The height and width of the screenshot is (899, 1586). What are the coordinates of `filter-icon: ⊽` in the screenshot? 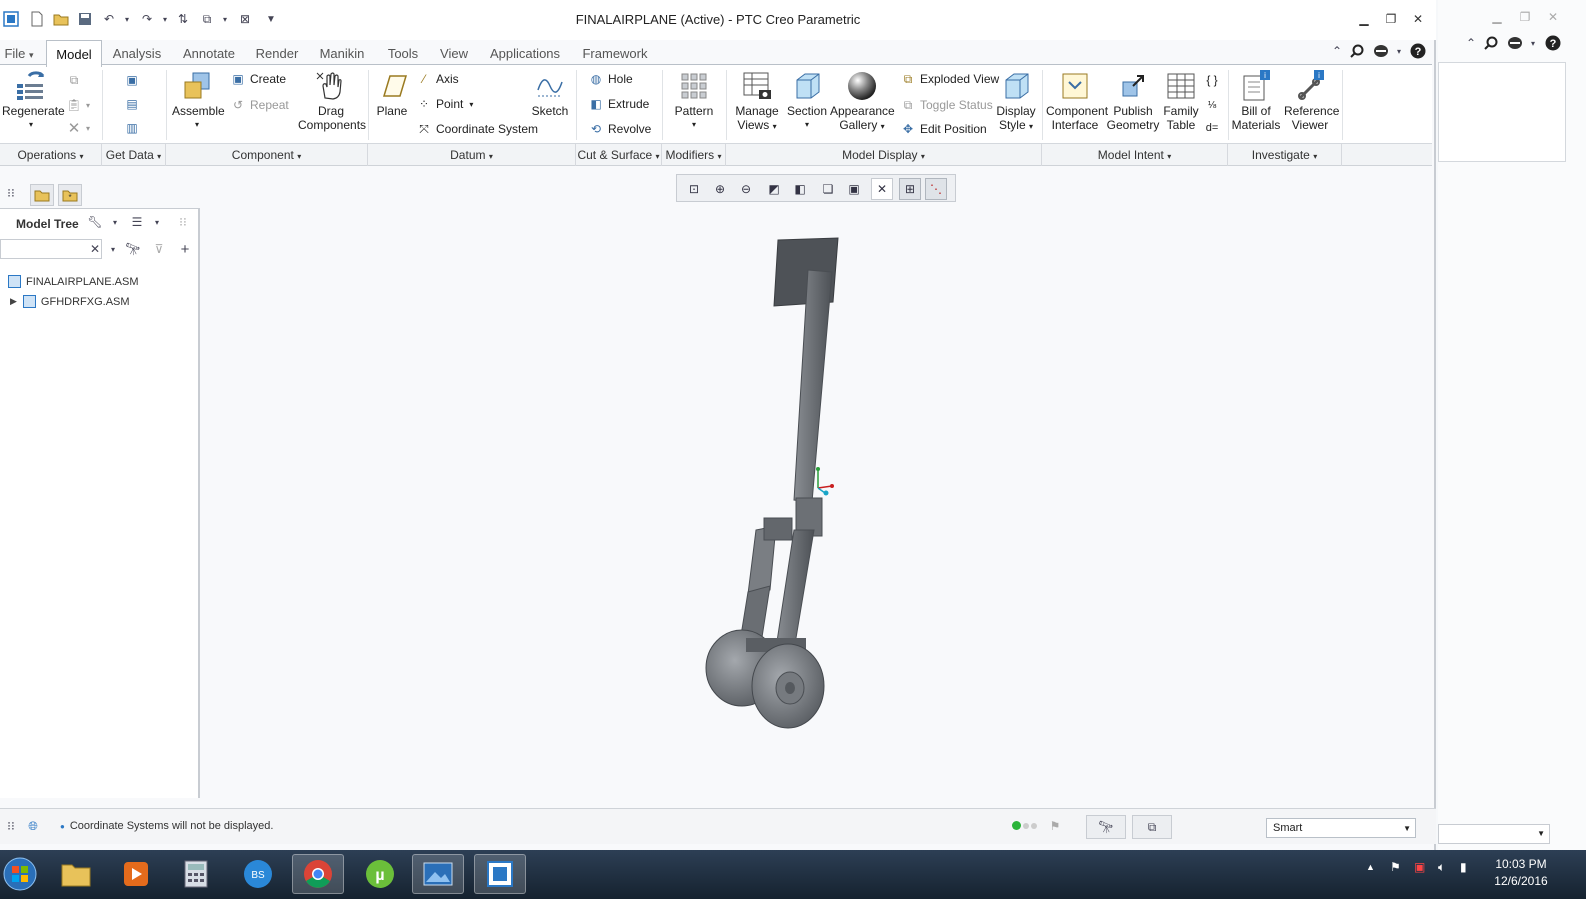 It's located at (159, 249).